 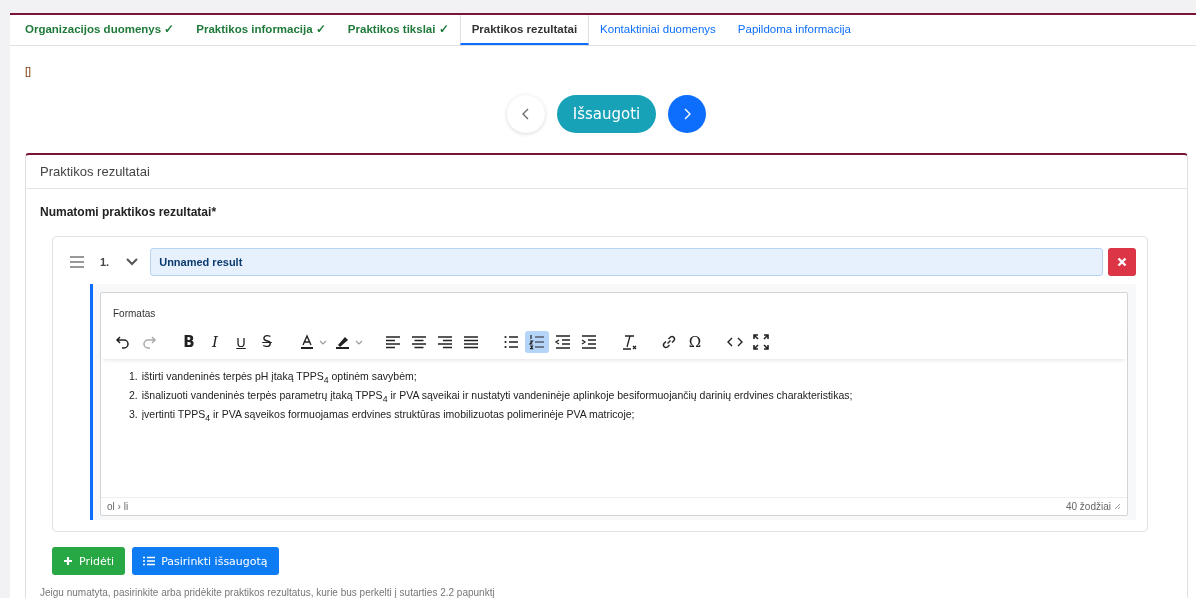 What do you see at coordinates (398, 30) in the screenshot?
I see `tab: Praktikos tikslai ✓` at bounding box center [398, 30].